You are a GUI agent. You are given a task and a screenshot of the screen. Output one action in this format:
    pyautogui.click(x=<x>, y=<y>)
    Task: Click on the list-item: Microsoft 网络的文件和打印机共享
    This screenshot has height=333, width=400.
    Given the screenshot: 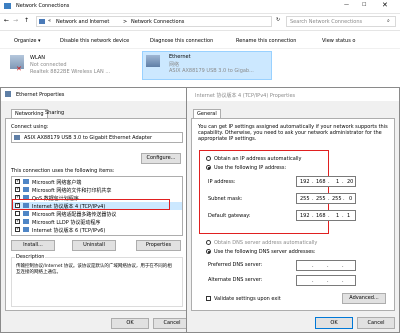 What is the action you would take?
    pyautogui.click(x=97, y=190)
    